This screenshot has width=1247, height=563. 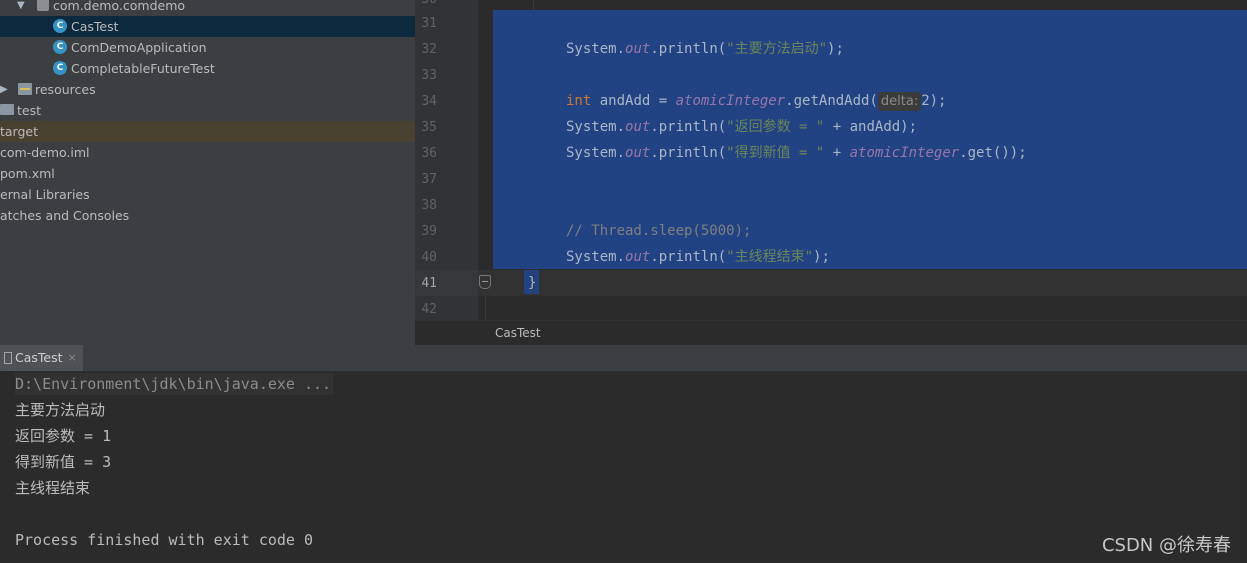 I want to click on tree-item-target: target, so click(x=207, y=131).